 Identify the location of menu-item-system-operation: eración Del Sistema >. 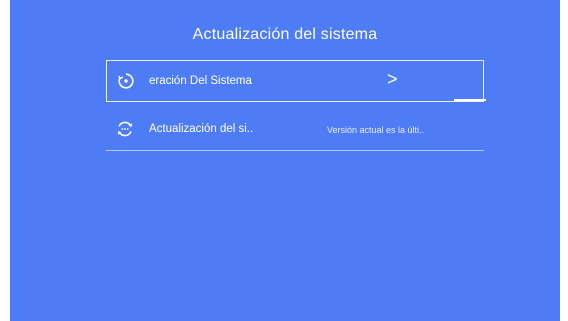
(295, 81).